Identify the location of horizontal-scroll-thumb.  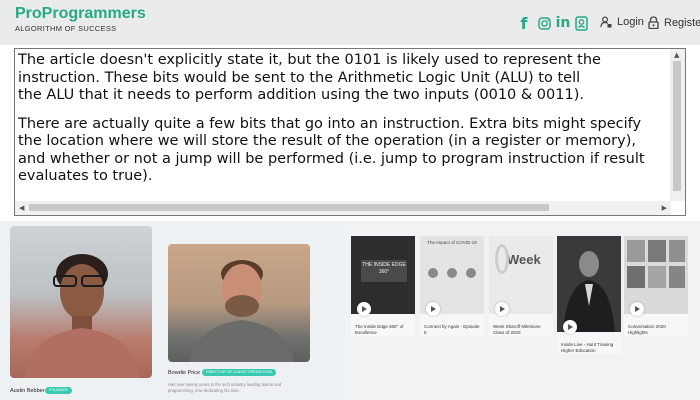
(289, 207).